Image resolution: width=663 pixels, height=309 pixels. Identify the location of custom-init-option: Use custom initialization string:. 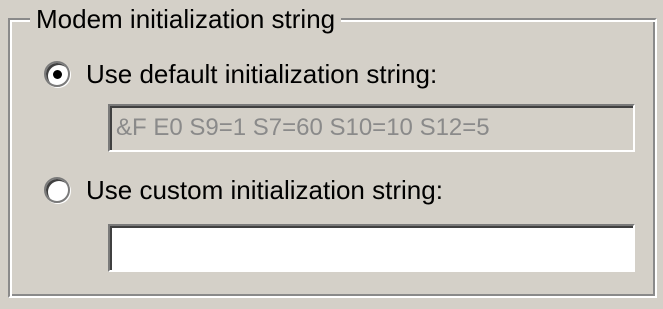
(243, 190).